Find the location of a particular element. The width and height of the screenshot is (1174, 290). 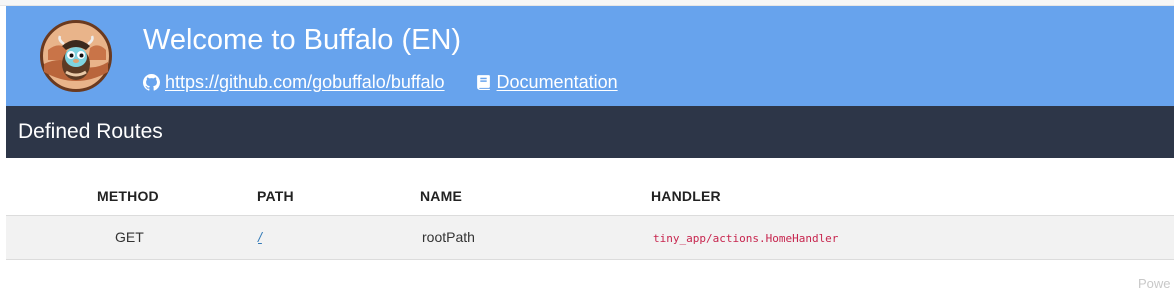

routes-section-title: Defined Routes is located at coordinates (90, 131).